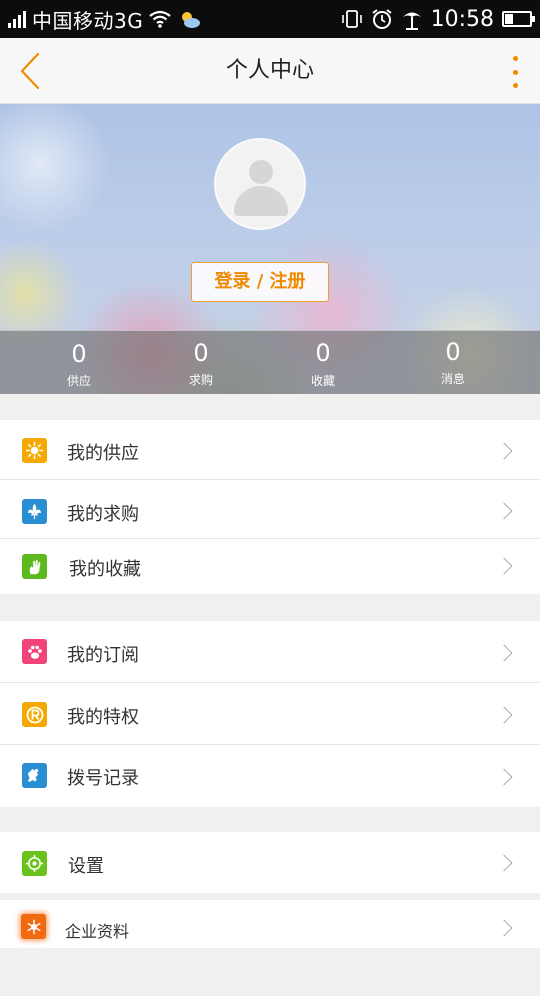 The height and width of the screenshot is (996, 540). I want to click on vibrate-icon, so click(351, 19).